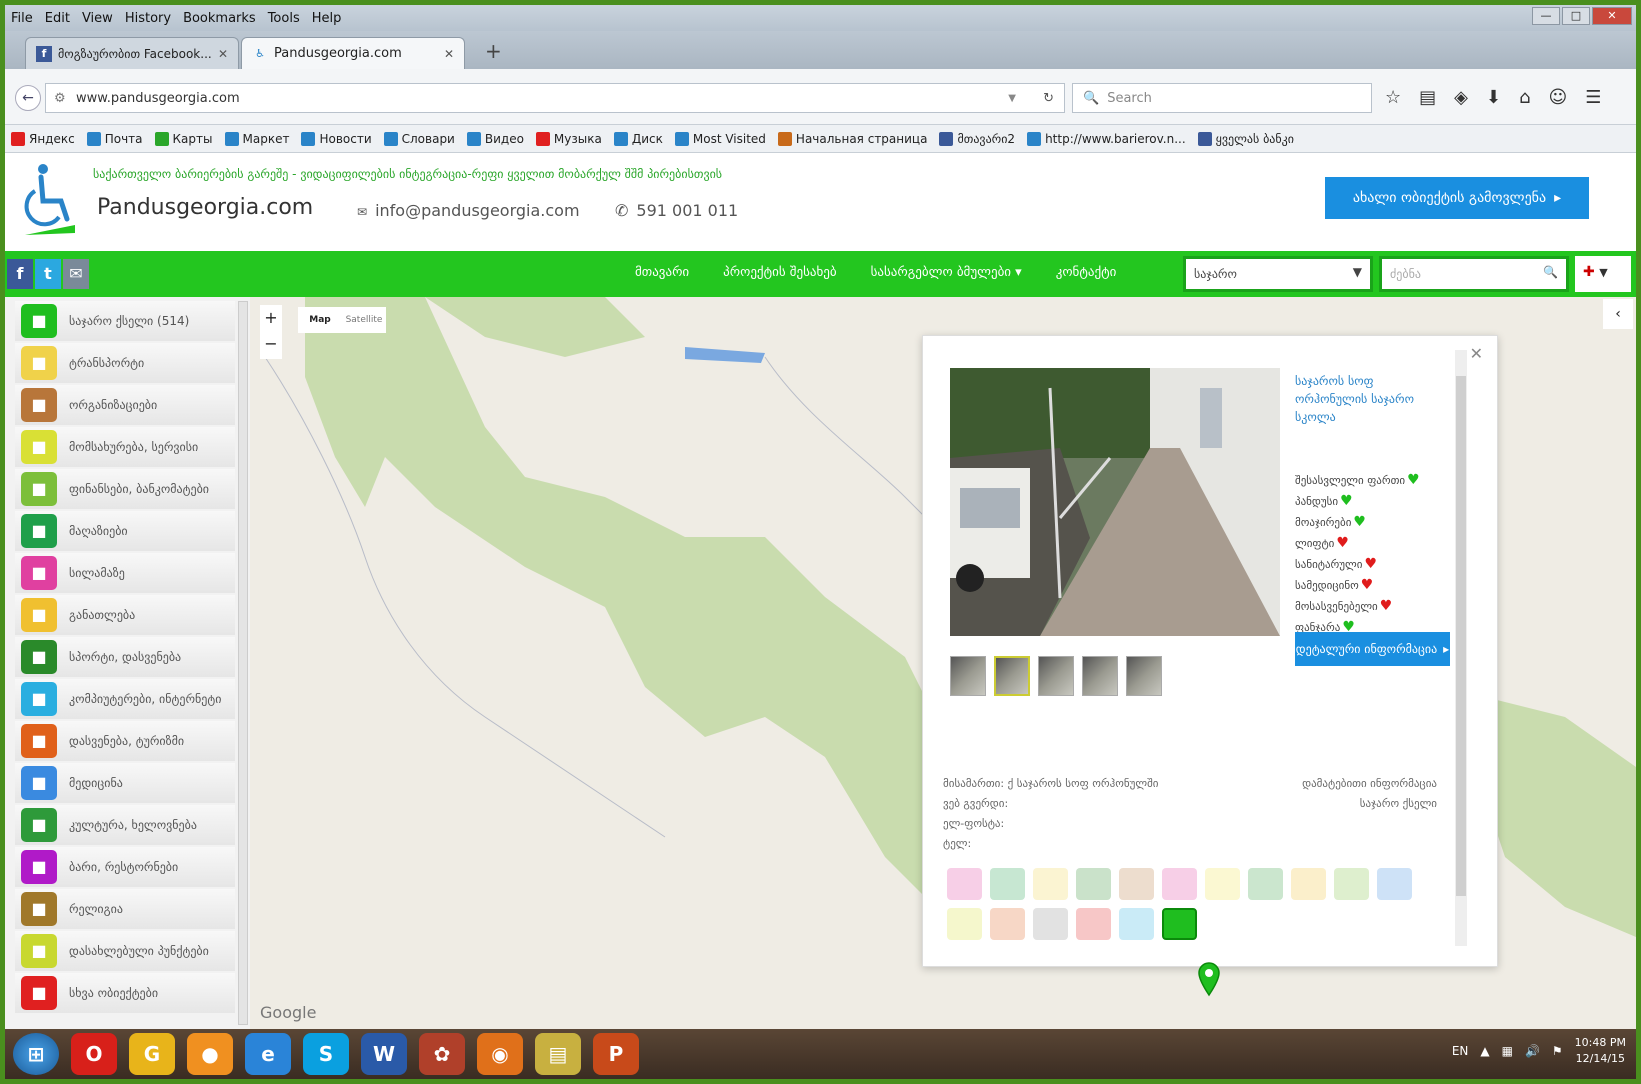 The width and height of the screenshot is (1641, 1084). Describe the element at coordinates (1524, 97) in the screenshot. I see `home-icon: ⌂` at that location.